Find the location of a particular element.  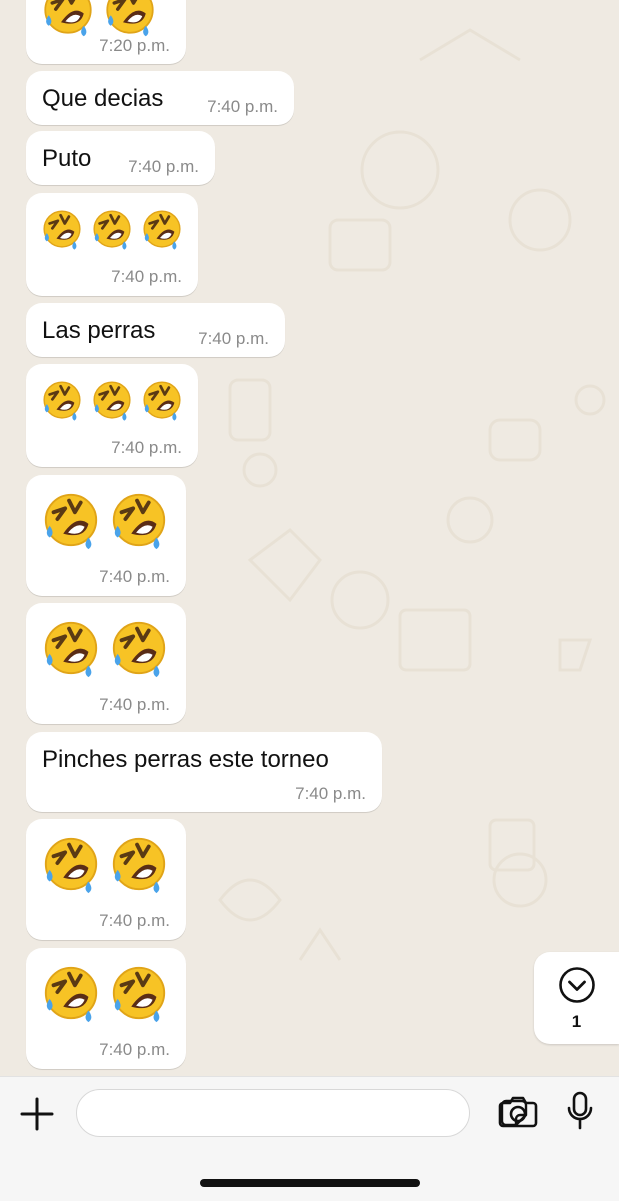

message-text: Las perras is located at coordinates (99, 330).